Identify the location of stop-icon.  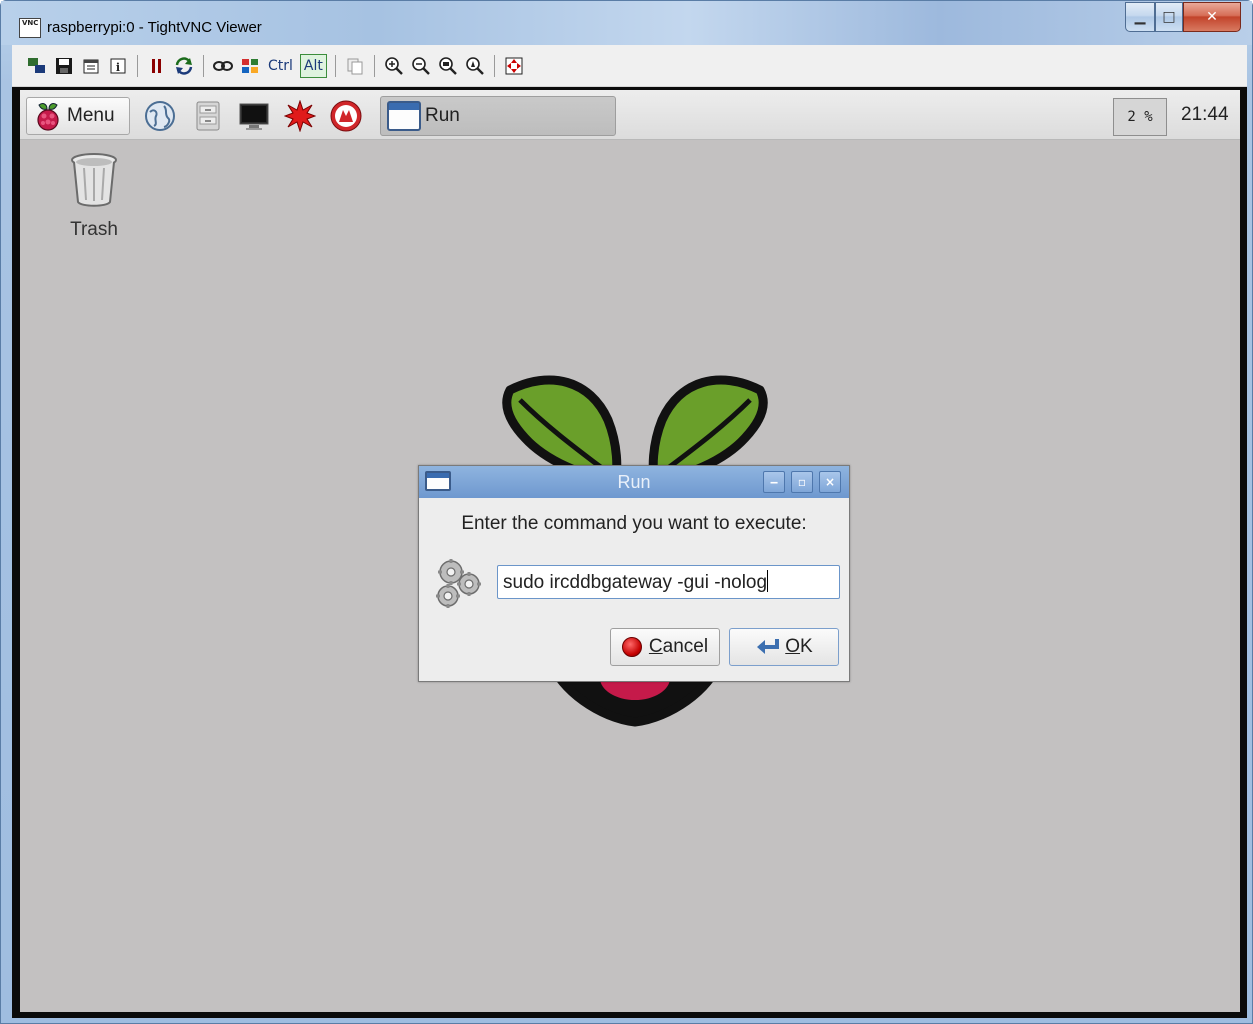
(631, 647).